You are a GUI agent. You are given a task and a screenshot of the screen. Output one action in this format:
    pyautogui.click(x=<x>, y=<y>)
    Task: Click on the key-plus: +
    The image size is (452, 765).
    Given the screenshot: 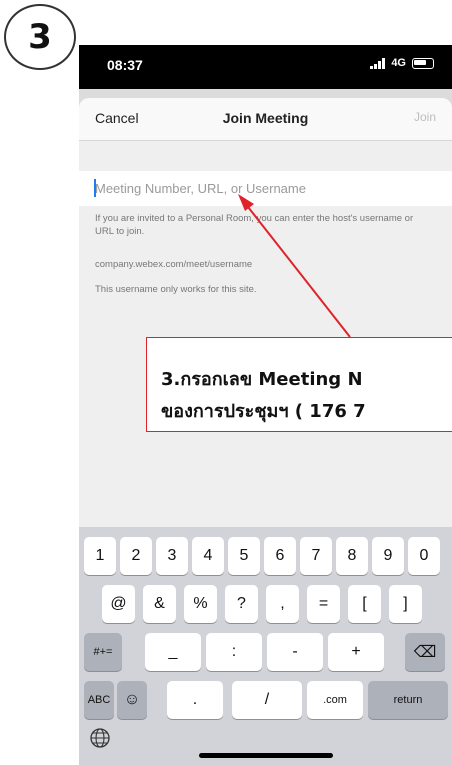 What is the action you would take?
    pyautogui.click(x=356, y=652)
    